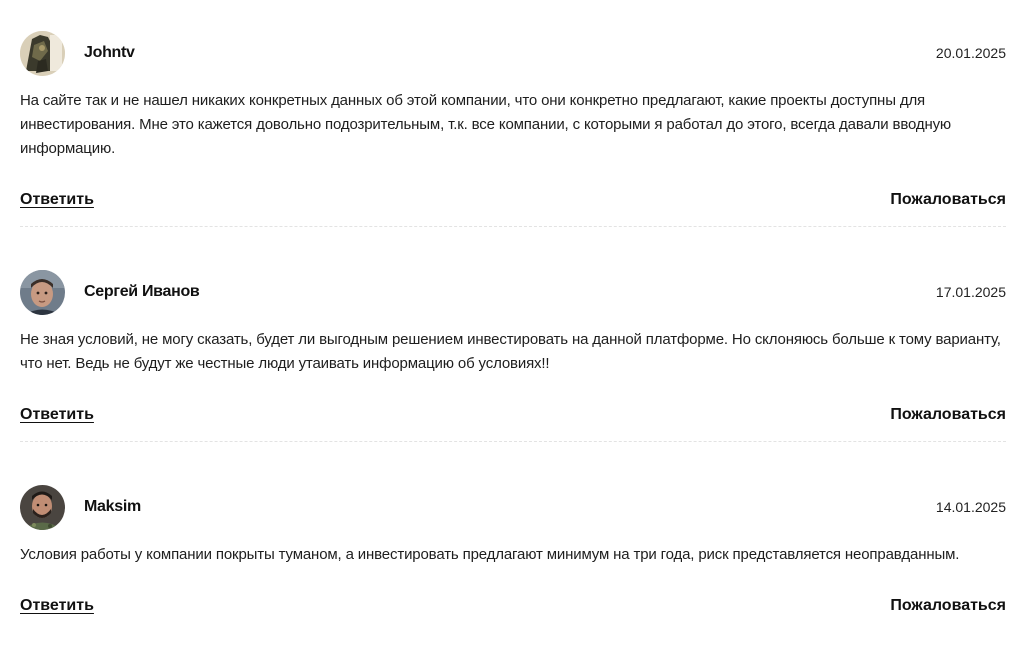  I want to click on review-author: Johntv, so click(109, 52).